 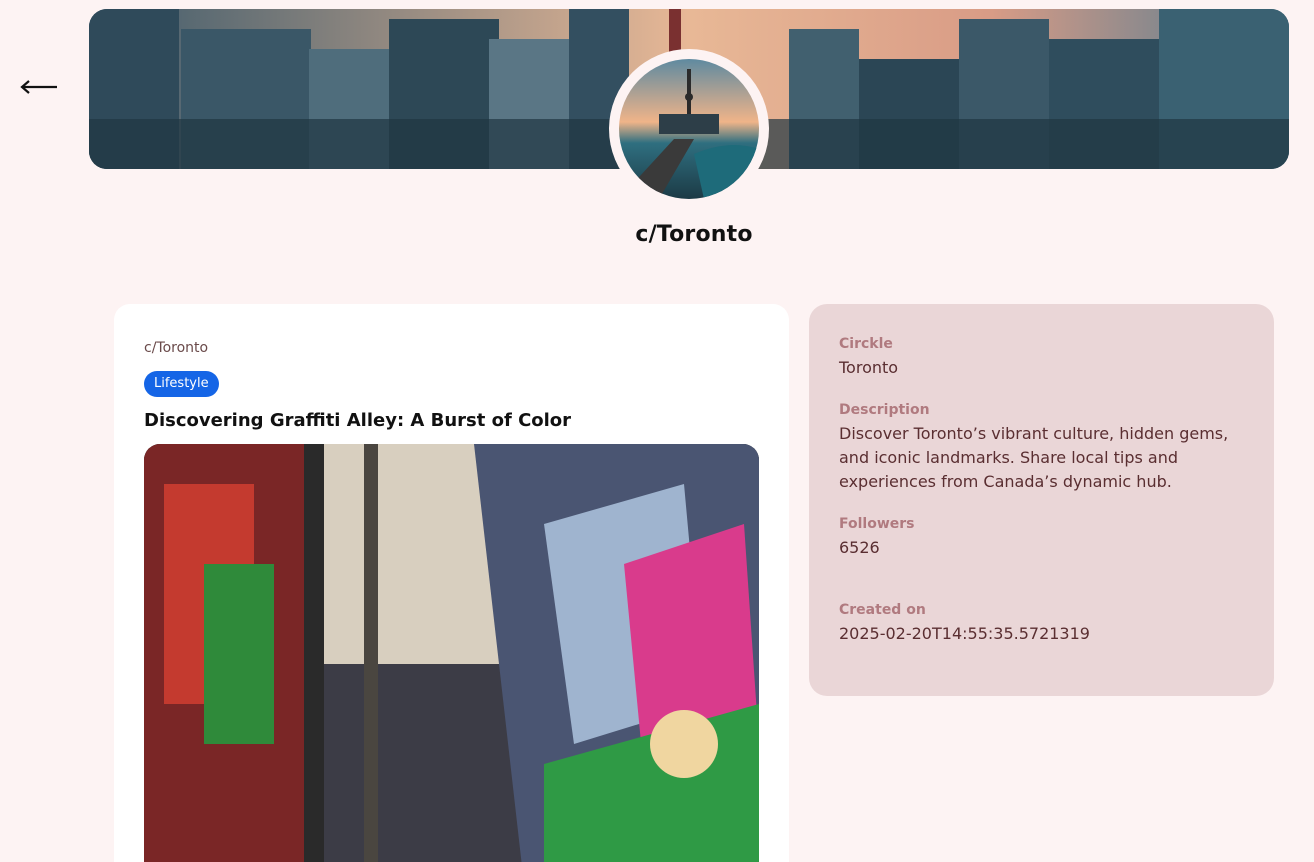 I want to click on created-label: Created on, so click(x=882, y=610).